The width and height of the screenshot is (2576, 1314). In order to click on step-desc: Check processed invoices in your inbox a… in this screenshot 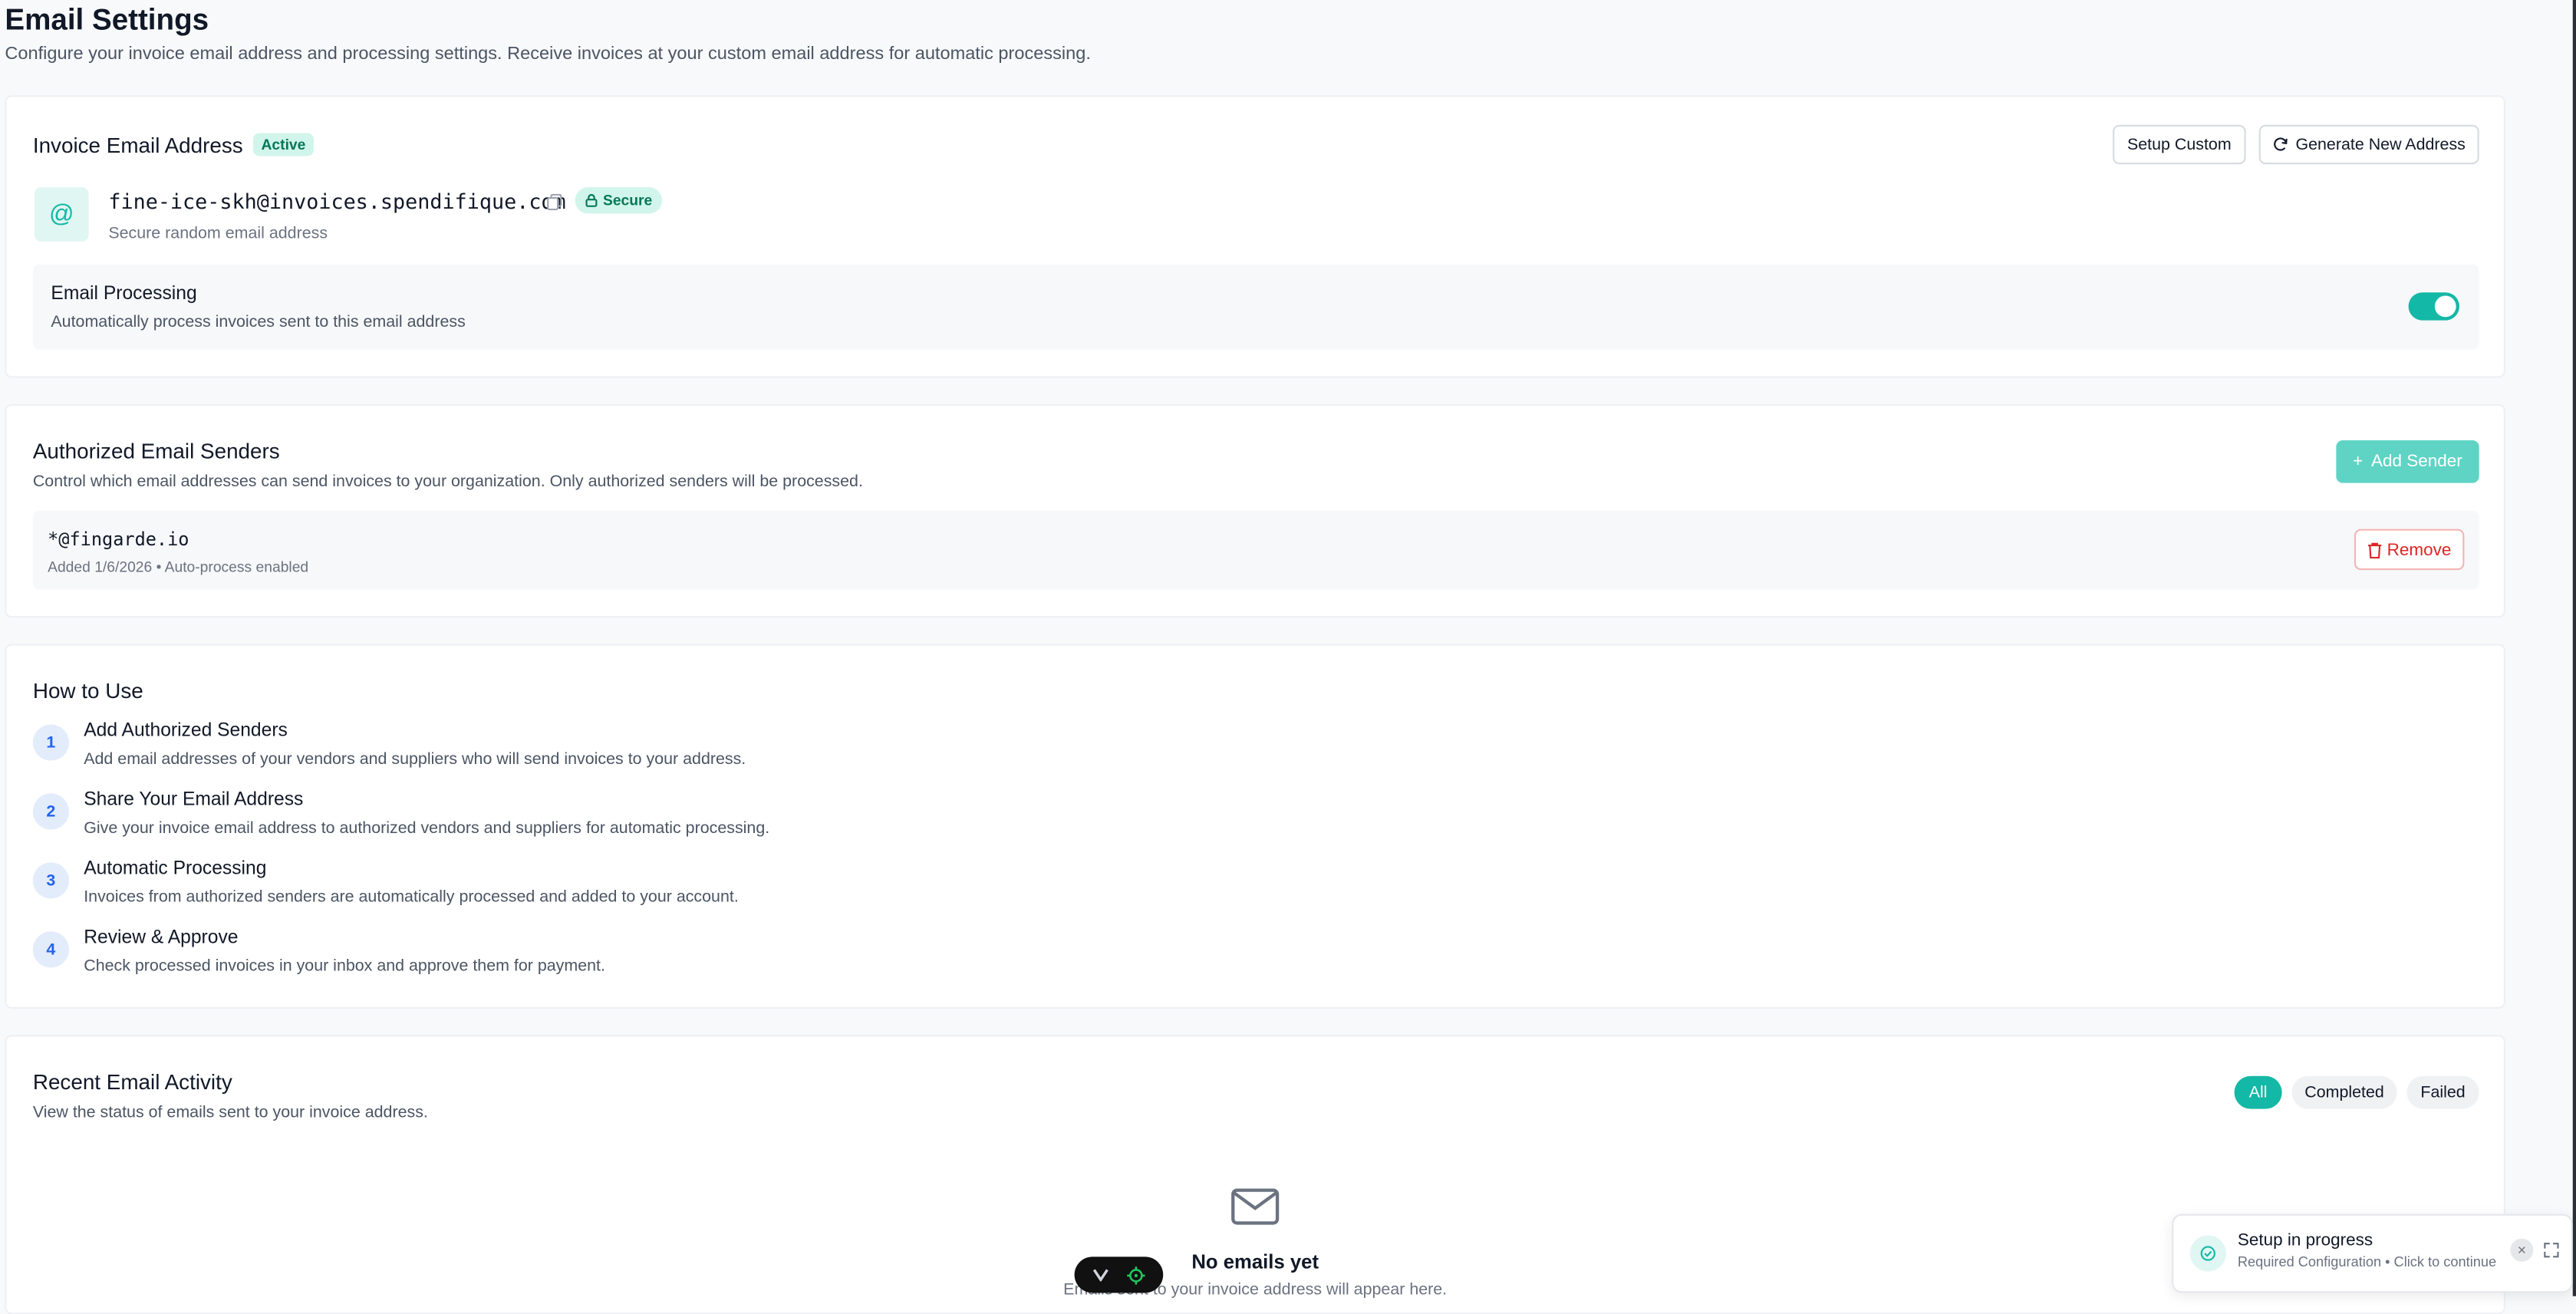, I will do `click(344, 966)`.